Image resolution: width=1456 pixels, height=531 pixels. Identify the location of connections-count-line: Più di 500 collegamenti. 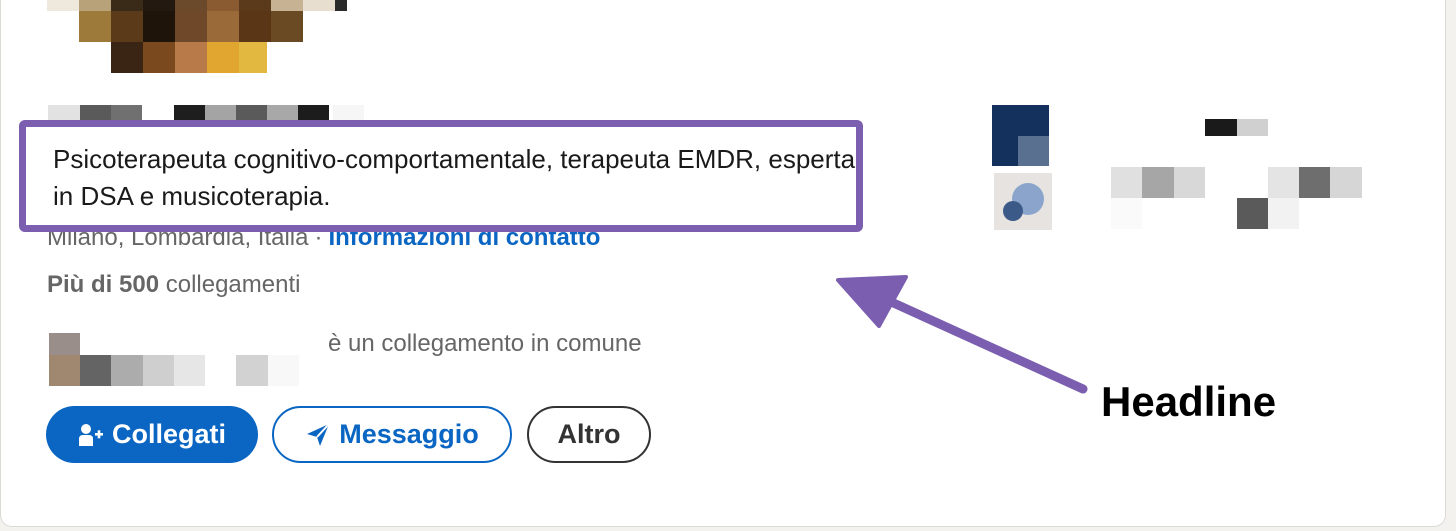
(173, 285).